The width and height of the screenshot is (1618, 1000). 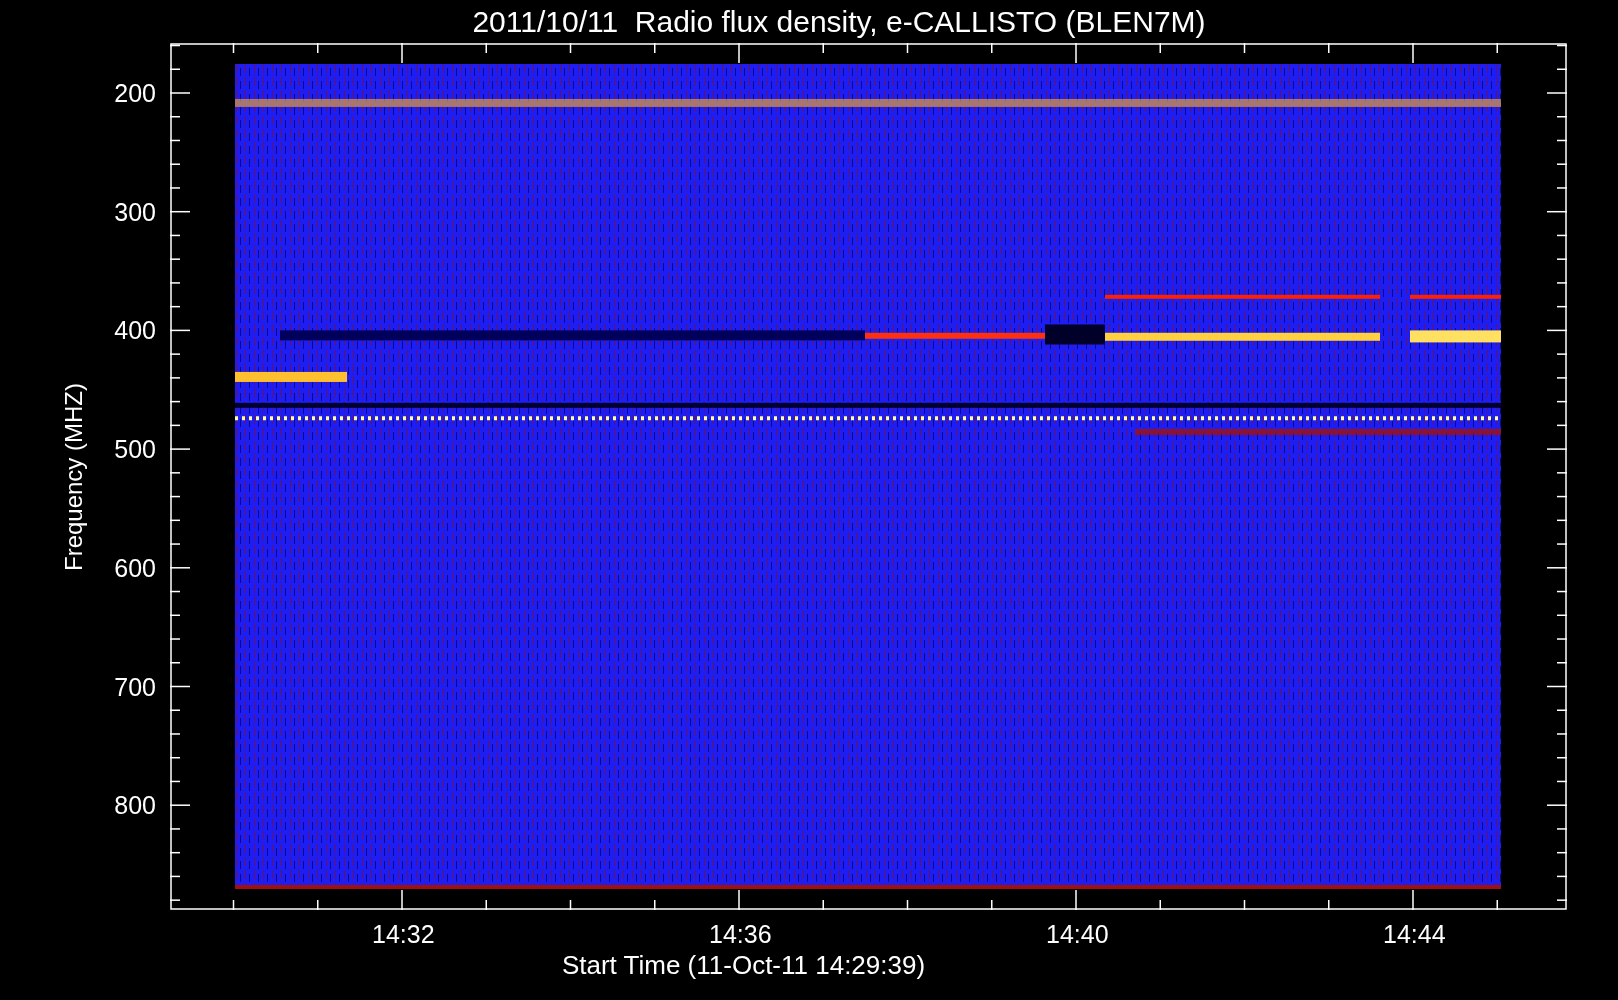 What do you see at coordinates (1414, 934) in the screenshot?
I see `x-tick-label: 14:44` at bounding box center [1414, 934].